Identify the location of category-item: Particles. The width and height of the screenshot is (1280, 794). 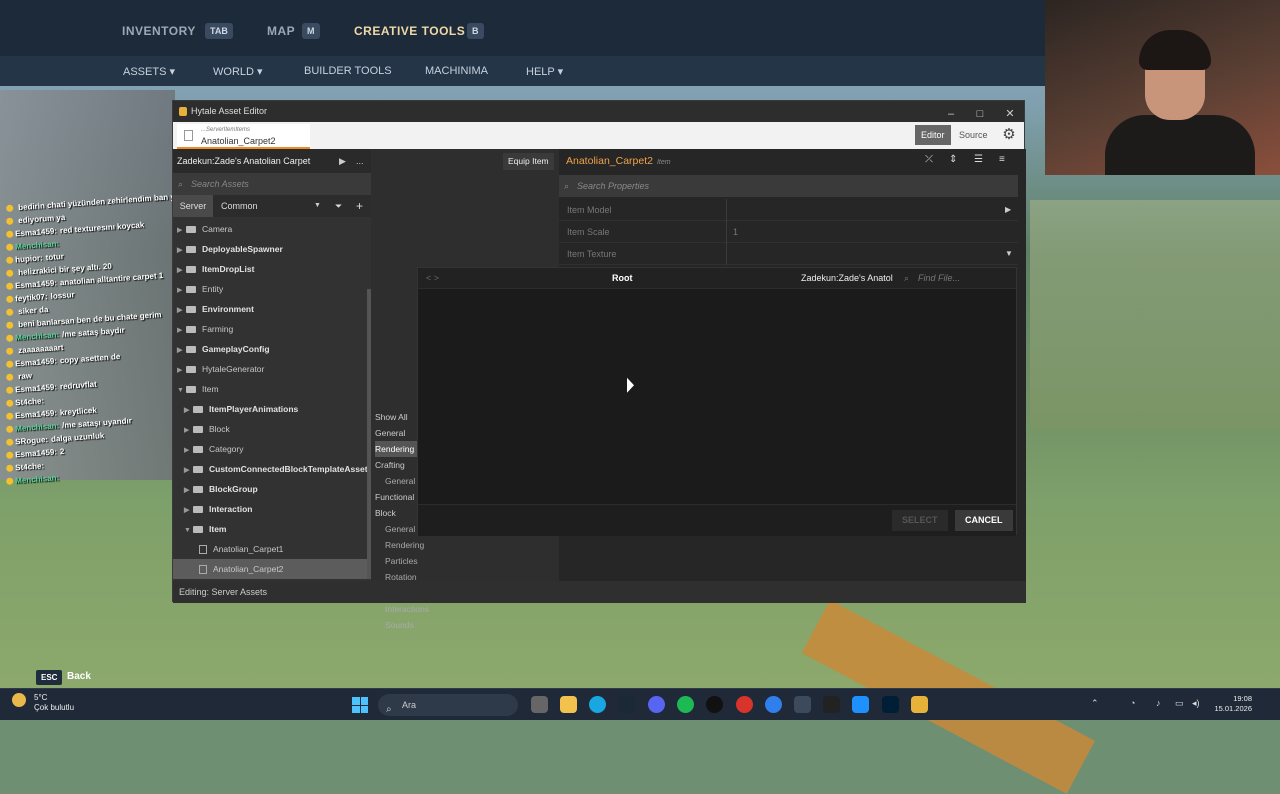
(402, 561).